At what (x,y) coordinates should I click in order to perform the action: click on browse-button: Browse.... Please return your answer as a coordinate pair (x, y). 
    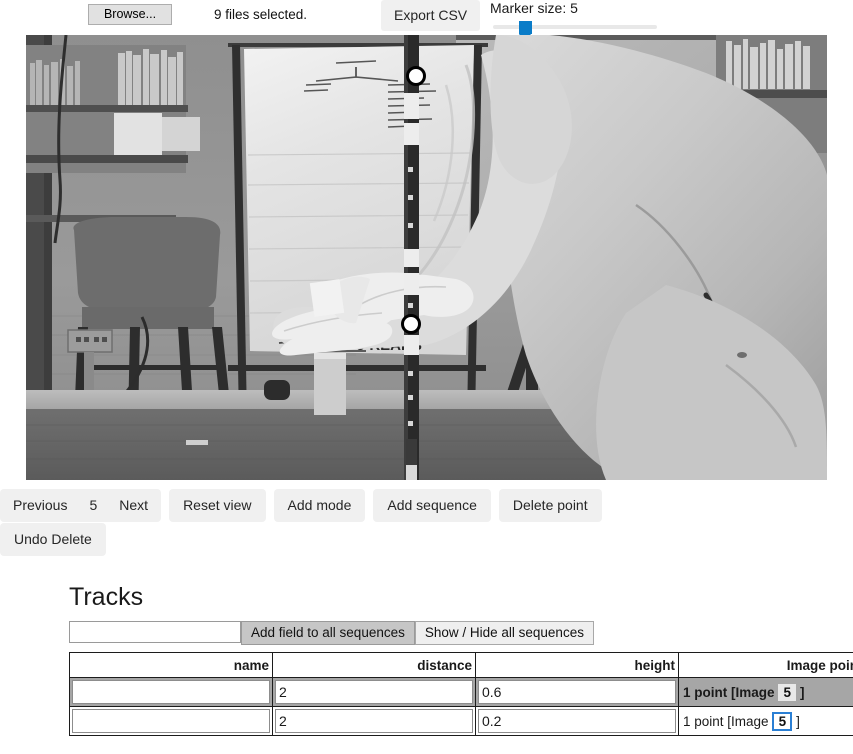
    Looking at the image, I should click on (130, 14).